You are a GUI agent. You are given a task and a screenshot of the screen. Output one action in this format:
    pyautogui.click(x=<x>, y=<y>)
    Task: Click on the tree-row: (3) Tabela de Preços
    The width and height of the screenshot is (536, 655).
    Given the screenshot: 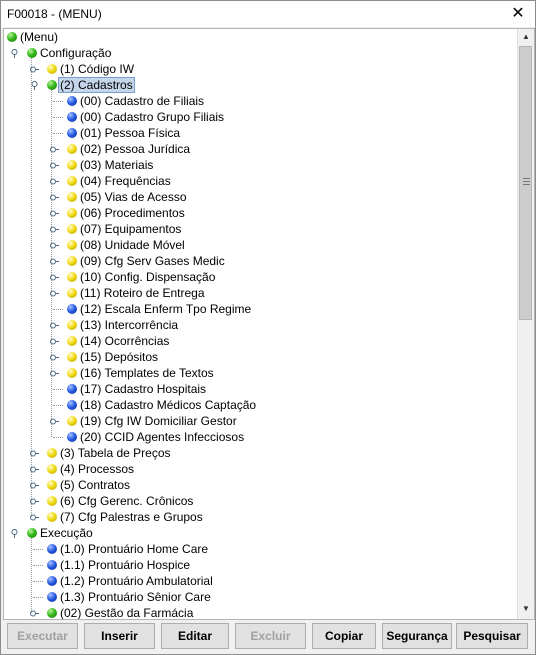 What is the action you would take?
    pyautogui.click(x=261, y=453)
    